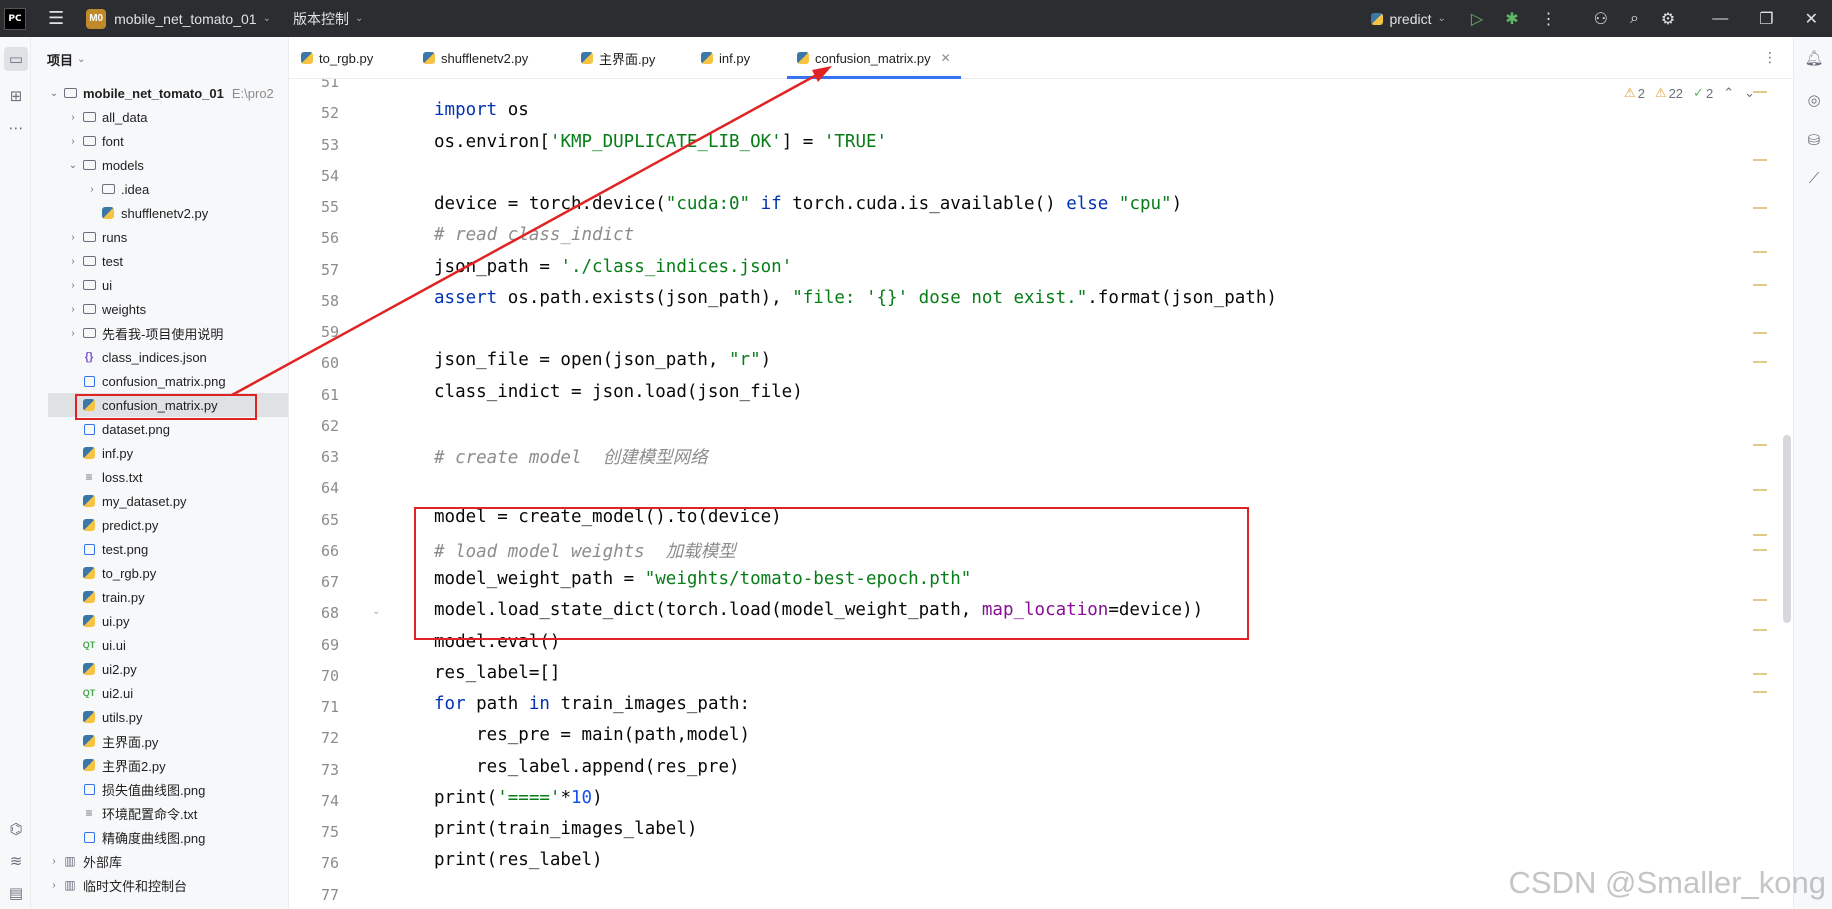 The image size is (1832, 909). I want to click on tree-item: my_dataset.py, so click(159, 501).